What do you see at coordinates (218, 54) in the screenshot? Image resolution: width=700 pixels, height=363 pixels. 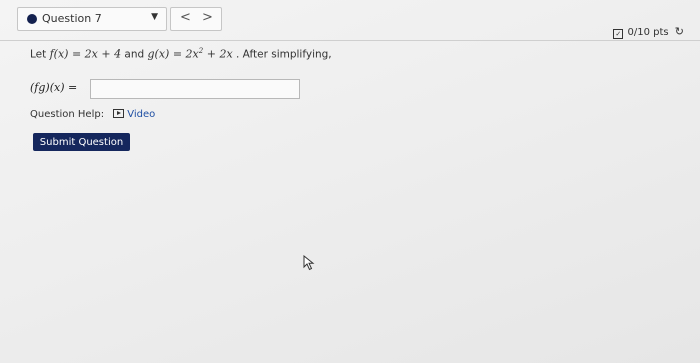 I see `g-definition-tail: + 2x` at bounding box center [218, 54].